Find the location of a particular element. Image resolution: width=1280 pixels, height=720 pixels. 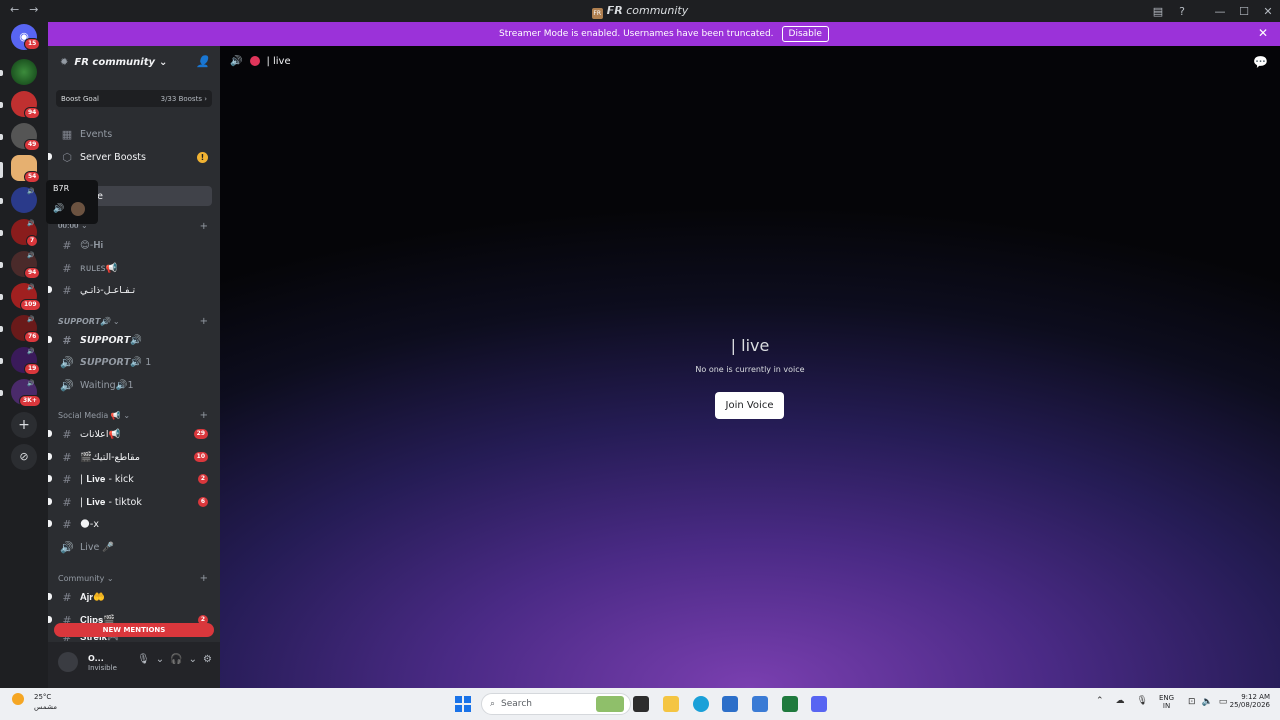

server-name: 𝙁𝙍 community is located at coordinates (115, 62).